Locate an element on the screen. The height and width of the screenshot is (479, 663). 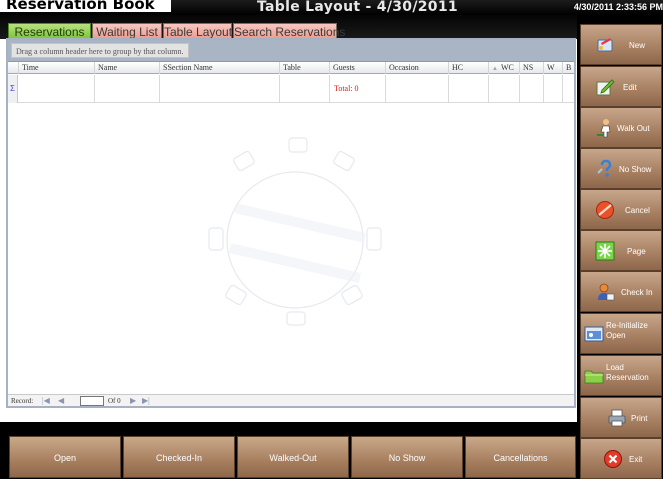
next-record-button: ▶ is located at coordinates (133, 401).